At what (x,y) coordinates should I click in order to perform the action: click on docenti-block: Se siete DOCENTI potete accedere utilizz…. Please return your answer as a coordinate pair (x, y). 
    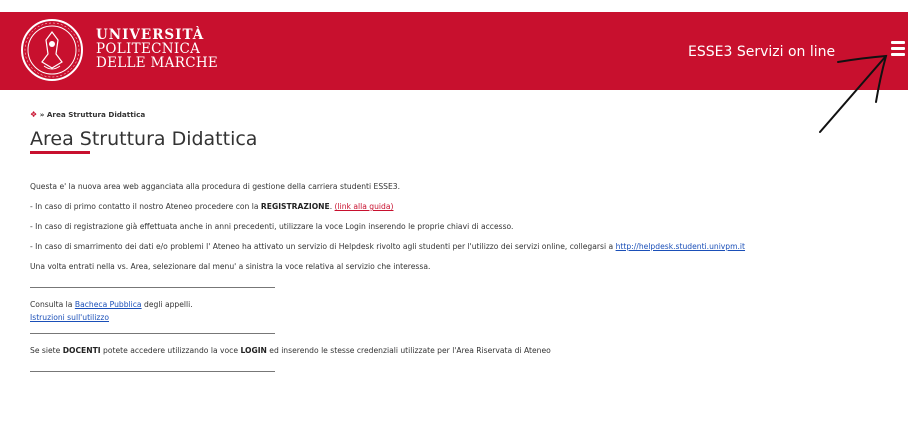
    Looking at the image, I should click on (460, 350).